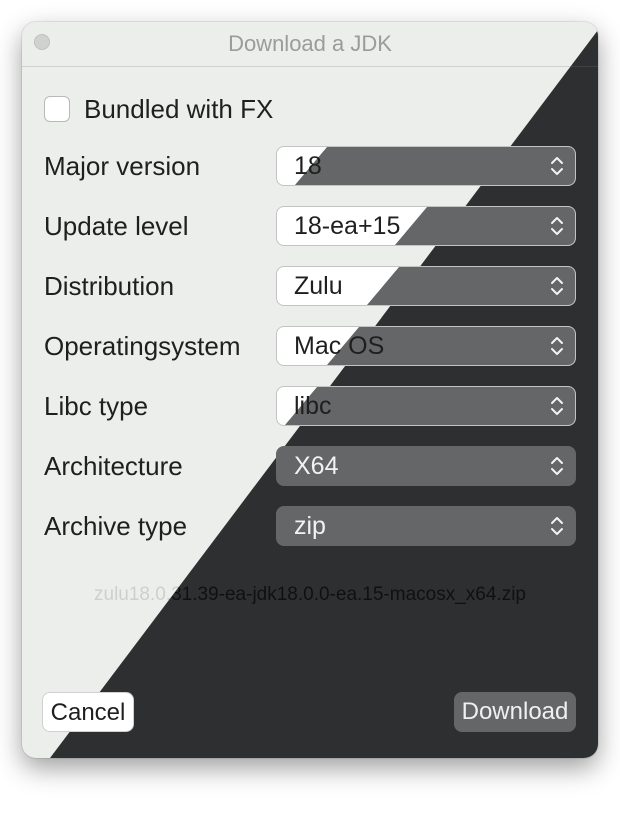  Describe the element at coordinates (116, 526) in the screenshot. I see `archive-type-label: Archive type` at that location.